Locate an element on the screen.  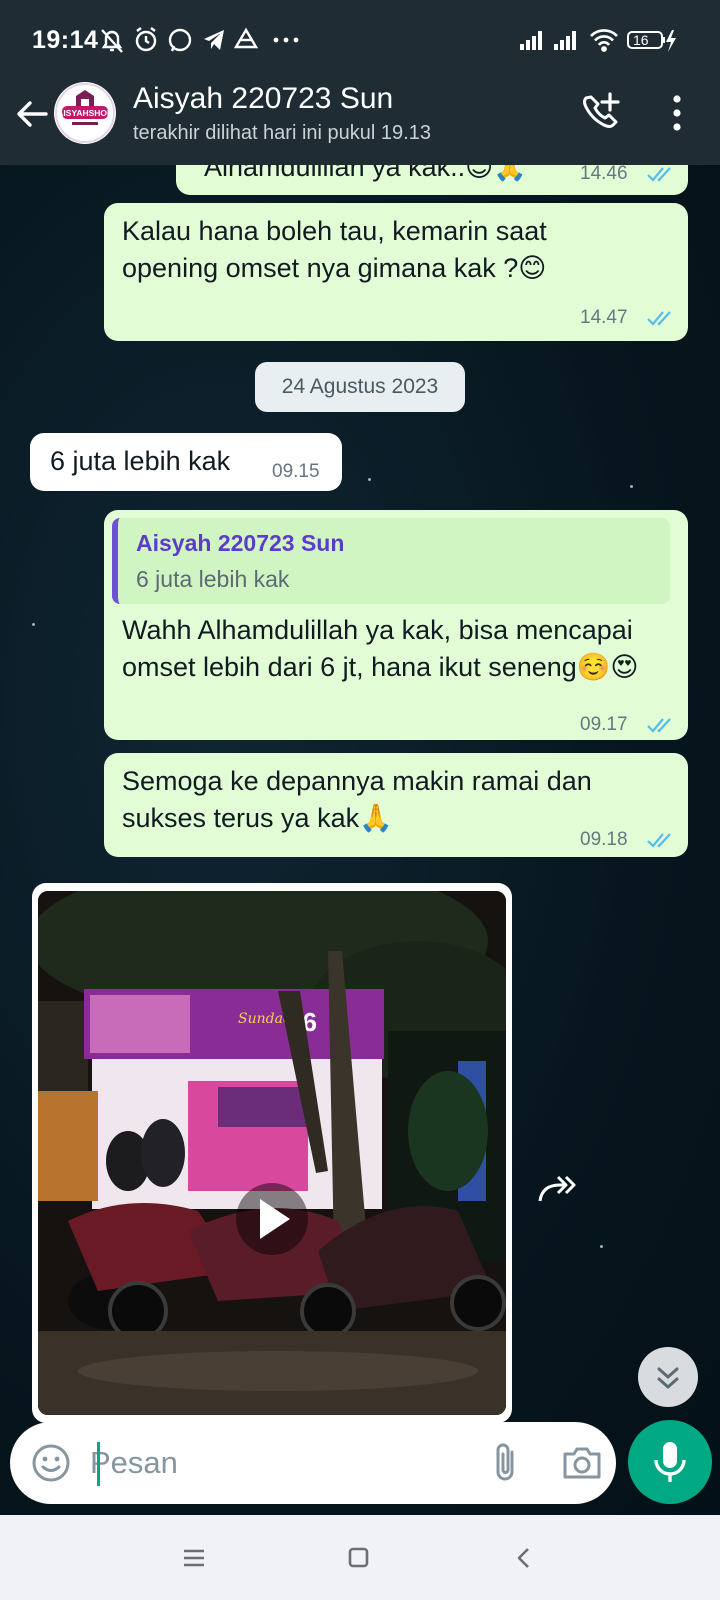
system-nav-bar is located at coordinates (360, 1557).